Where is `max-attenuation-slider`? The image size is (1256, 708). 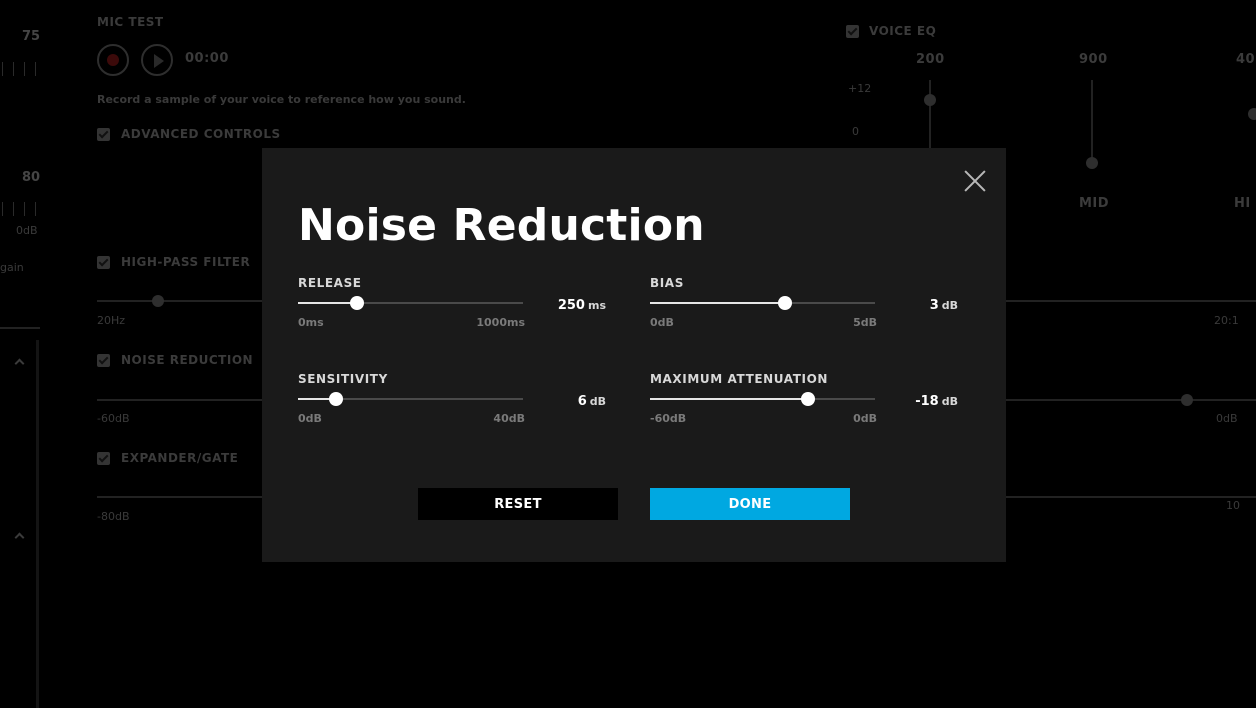 max-attenuation-slider is located at coordinates (762, 399).